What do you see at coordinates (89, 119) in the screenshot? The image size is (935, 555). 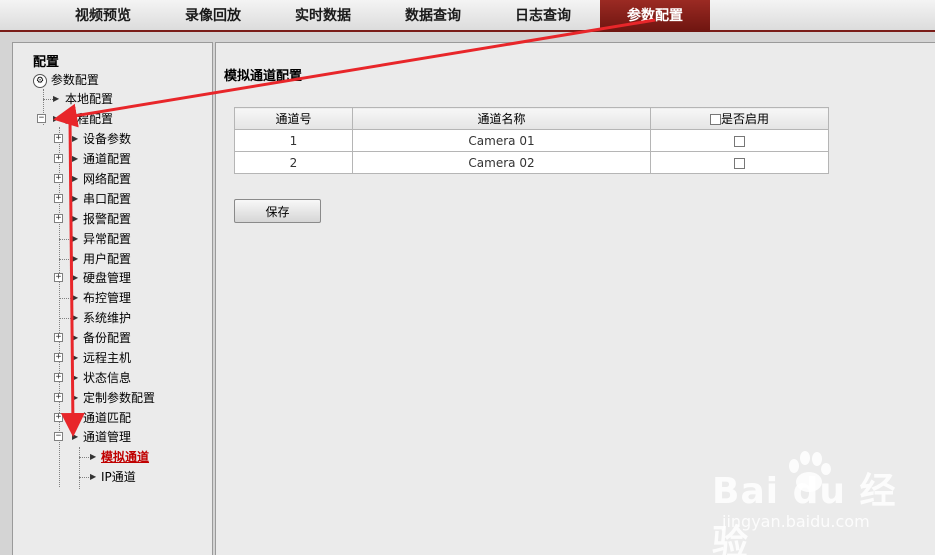 I see `tree-item-remote-config: 远程配置` at bounding box center [89, 119].